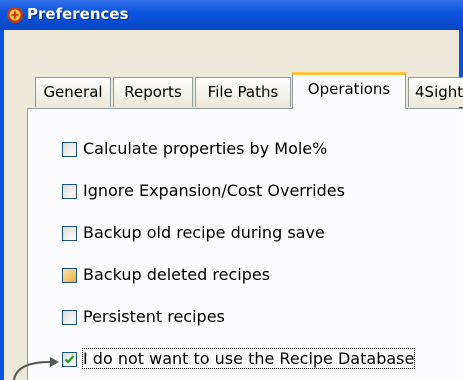 The height and width of the screenshot is (380, 463). I want to click on option-no-recipe-database: I do not want to use the Recipe Database, so click(252, 360).